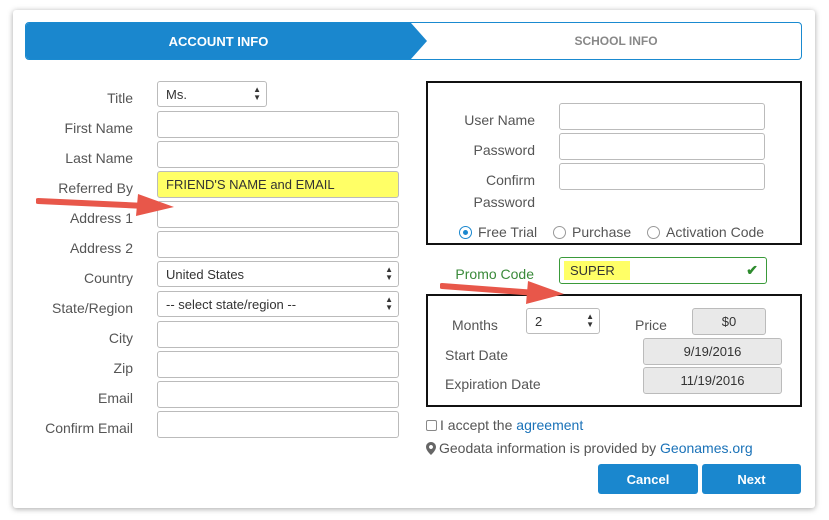 This screenshot has width=829, height=520. I want to click on radio-purchase: Purchase, so click(592, 232).